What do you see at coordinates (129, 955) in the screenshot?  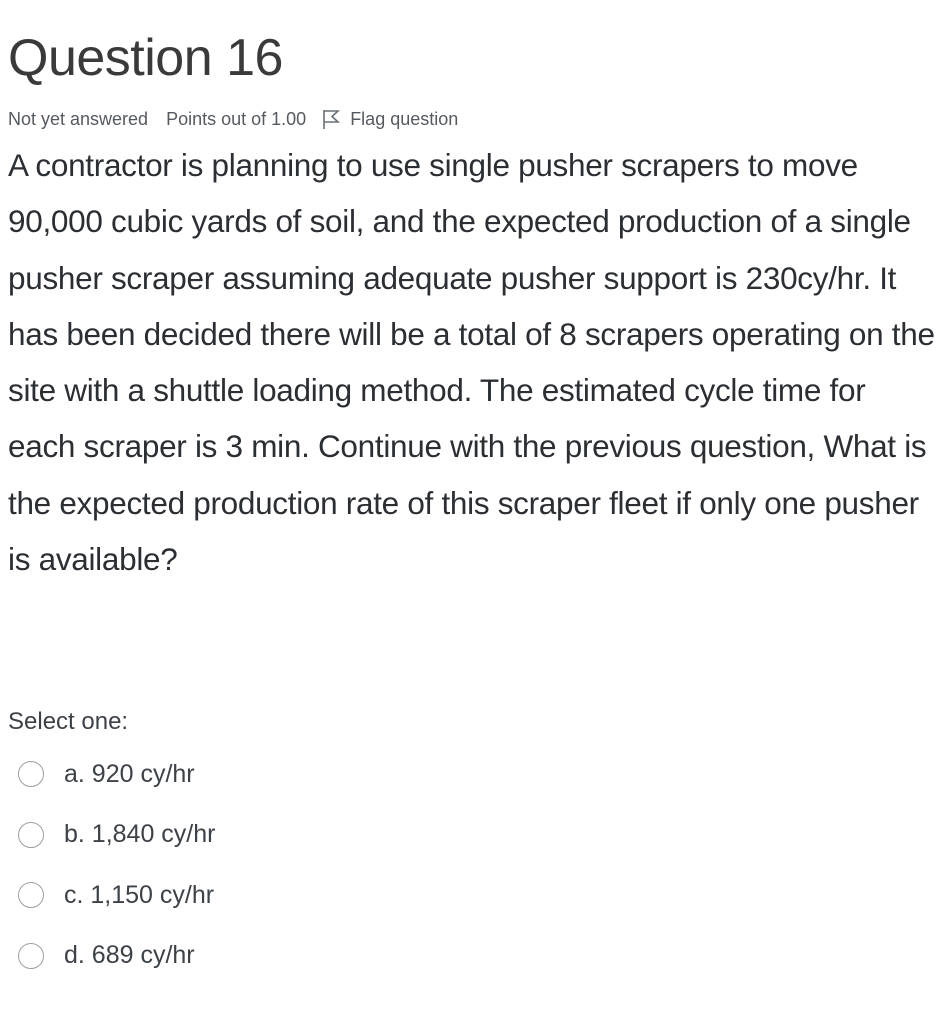 I see `answer-option-label: d. 689 cy/hr` at bounding box center [129, 955].